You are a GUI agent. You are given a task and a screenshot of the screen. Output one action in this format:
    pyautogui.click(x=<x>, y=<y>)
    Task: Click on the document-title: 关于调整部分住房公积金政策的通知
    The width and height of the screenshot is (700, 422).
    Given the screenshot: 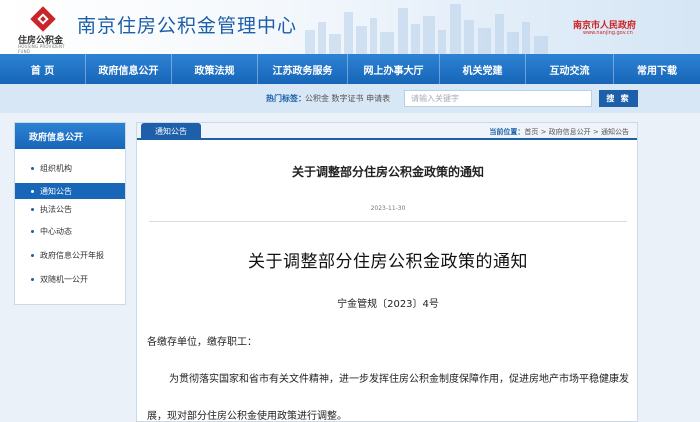 What is the action you would take?
    pyautogui.click(x=388, y=262)
    